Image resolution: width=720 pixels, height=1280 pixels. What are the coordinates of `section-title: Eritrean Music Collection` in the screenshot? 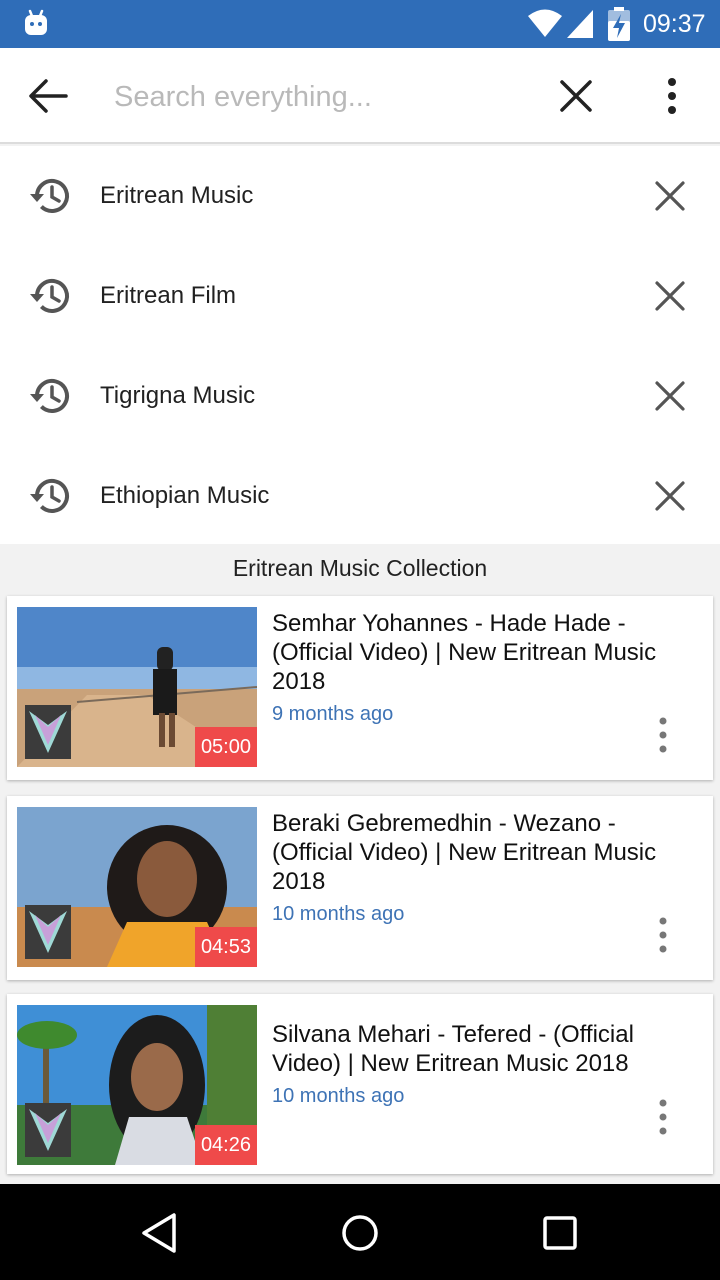 It's located at (360, 568).